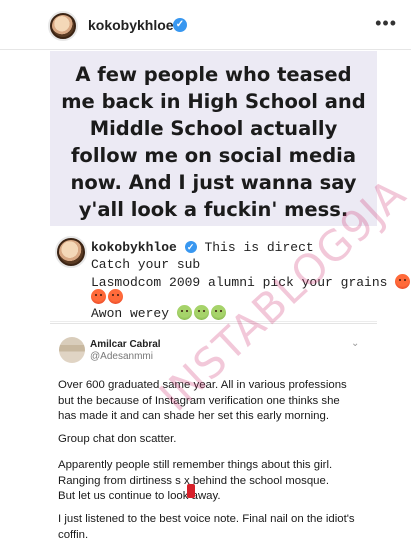 The image size is (411, 546). Describe the element at coordinates (191, 491) in the screenshot. I see `red-censor-mark` at that location.